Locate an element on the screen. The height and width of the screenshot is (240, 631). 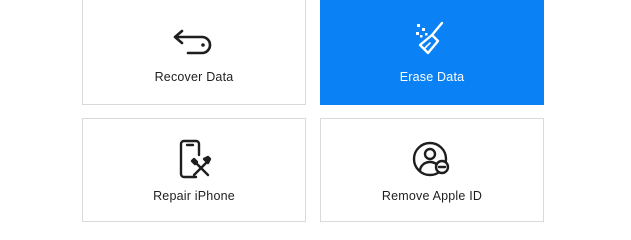
repair-iphone-label: Repair iPhone is located at coordinates (194, 196).